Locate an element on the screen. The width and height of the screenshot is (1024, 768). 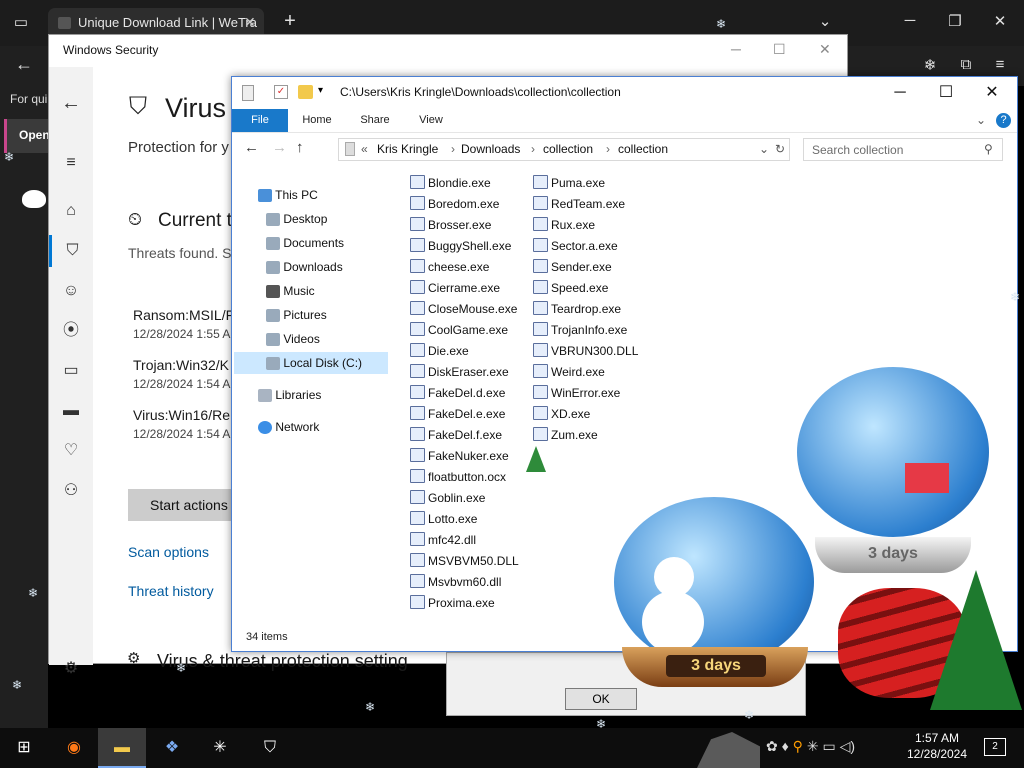
crumb-collection-2: collection is located at coordinates (643, 149).